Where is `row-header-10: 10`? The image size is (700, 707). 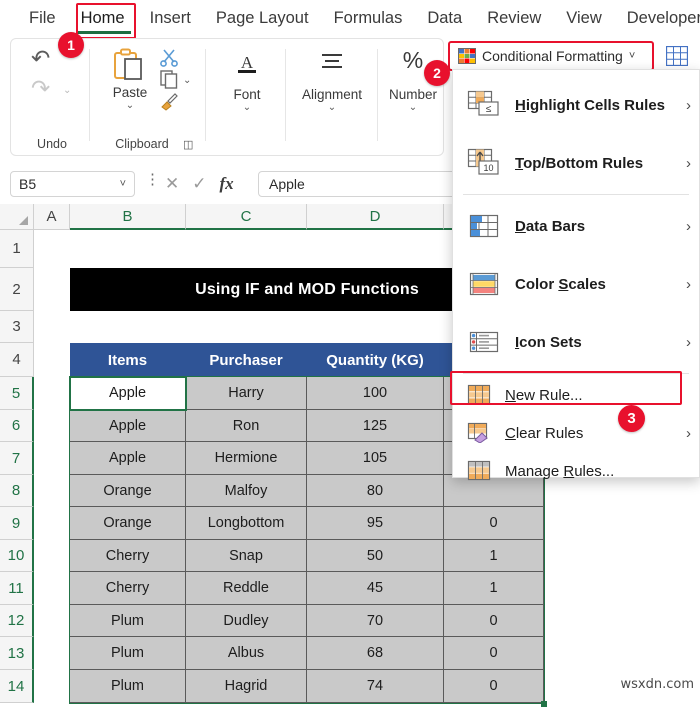 row-header-10: 10 is located at coordinates (17, 556).